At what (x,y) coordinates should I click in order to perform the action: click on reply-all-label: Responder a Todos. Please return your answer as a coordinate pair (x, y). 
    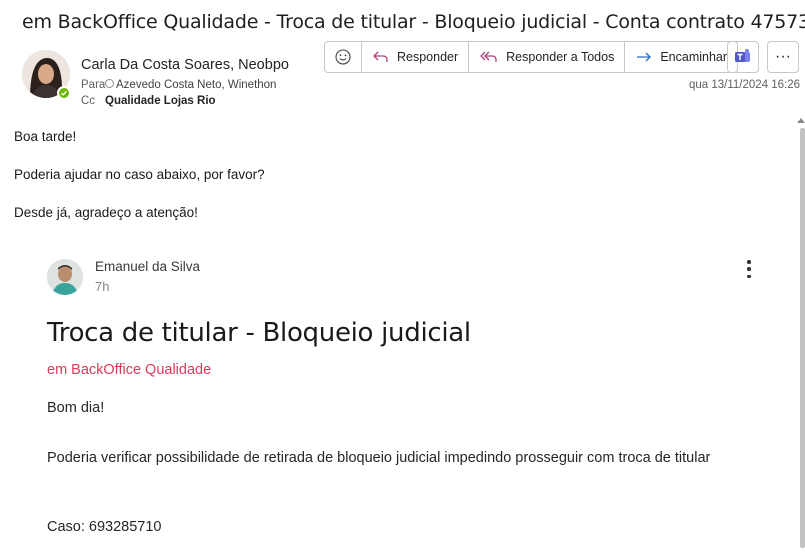
    Looking at the image, I should click on (560, 57).